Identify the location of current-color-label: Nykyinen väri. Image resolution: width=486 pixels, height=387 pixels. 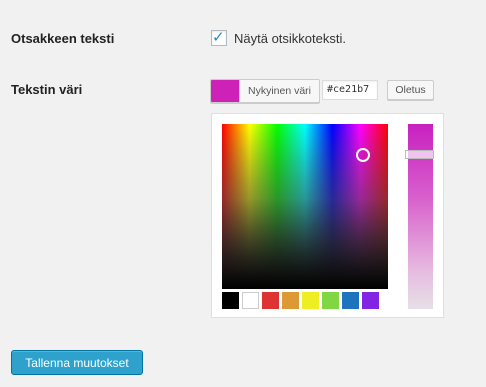
(279, 91).